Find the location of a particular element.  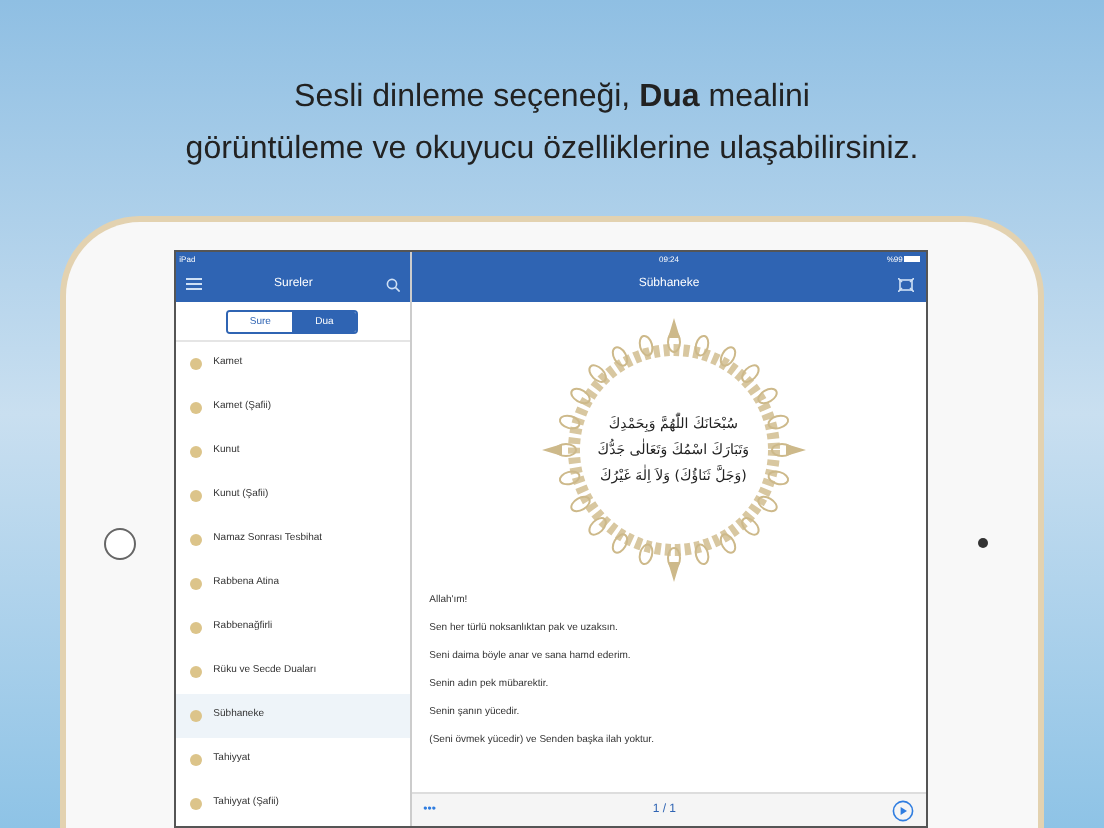

battery-icon is located at coordinates (912, 259).